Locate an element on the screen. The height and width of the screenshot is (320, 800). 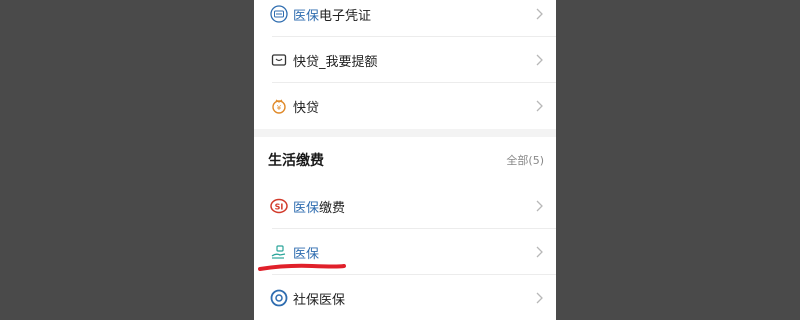
annotation-underline is located at coordinates (302, 267).